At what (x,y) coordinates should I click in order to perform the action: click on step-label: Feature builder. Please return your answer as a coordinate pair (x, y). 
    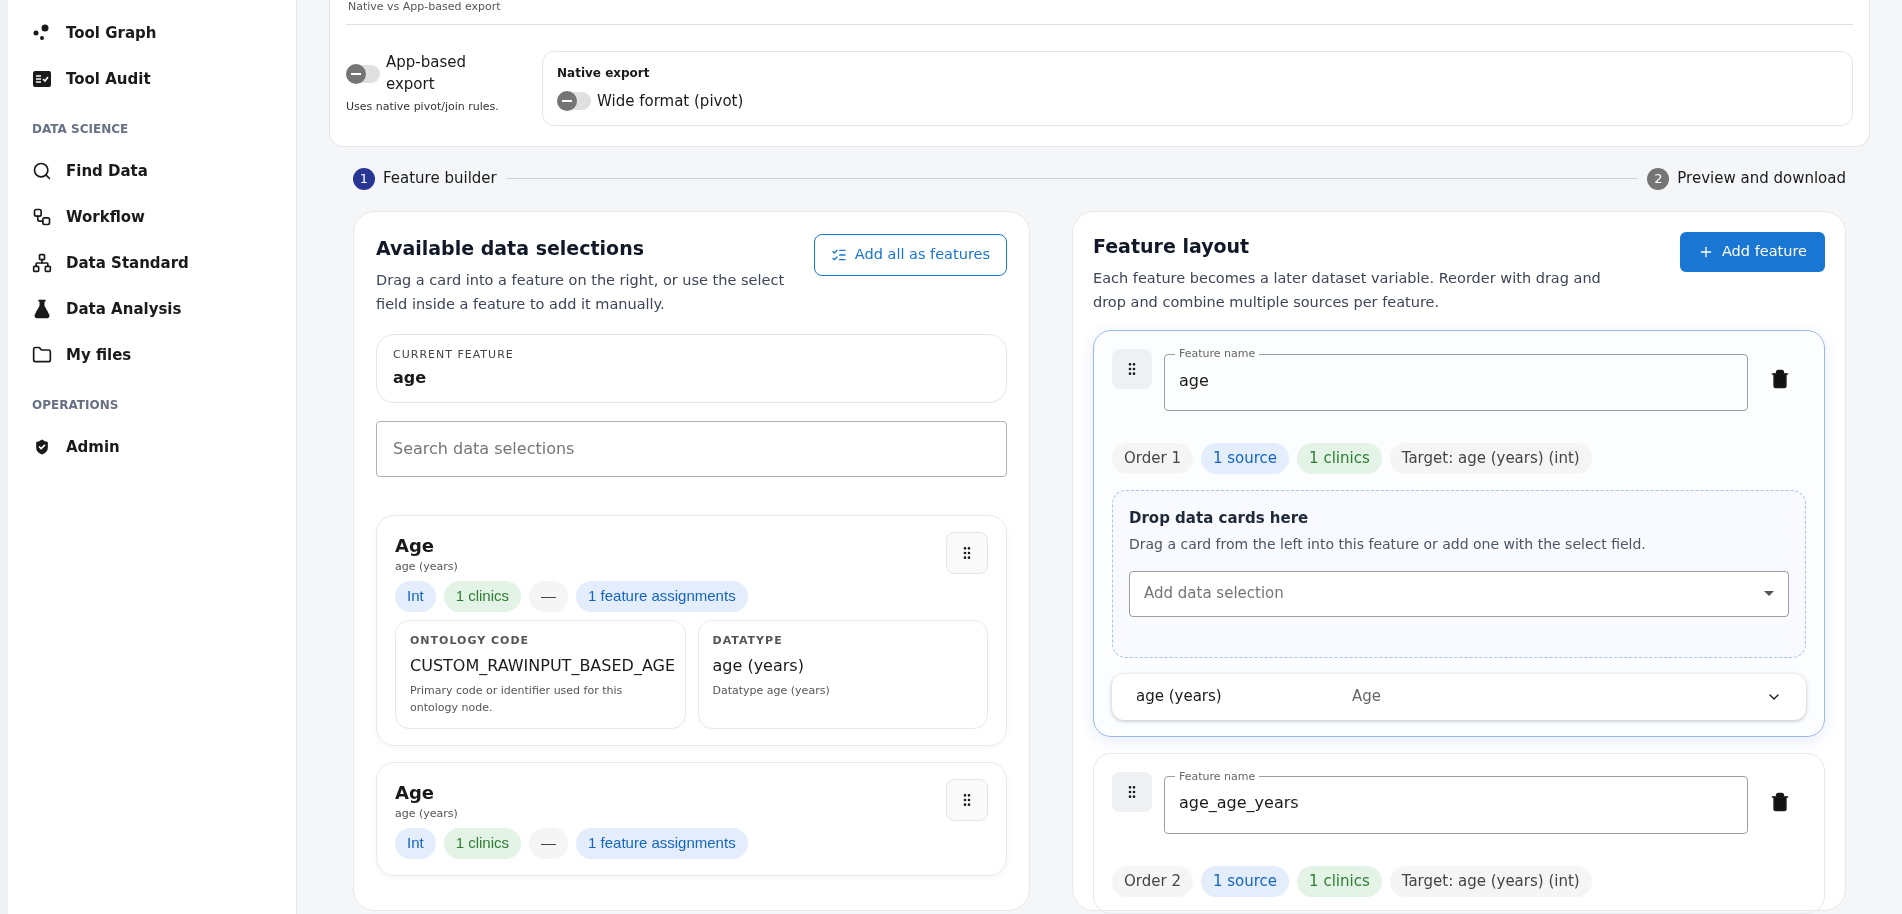
    Looking at the image, I should click on (440, 179).